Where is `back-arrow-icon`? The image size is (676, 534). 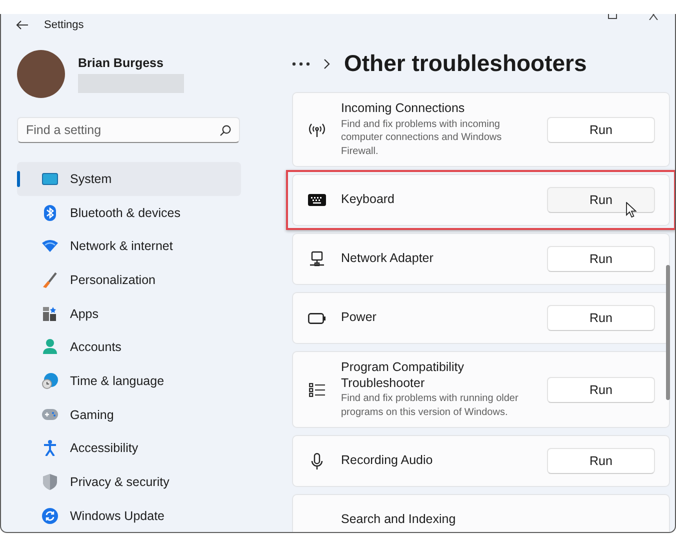 back-arrow-icon is located at coordinates (22, 25).